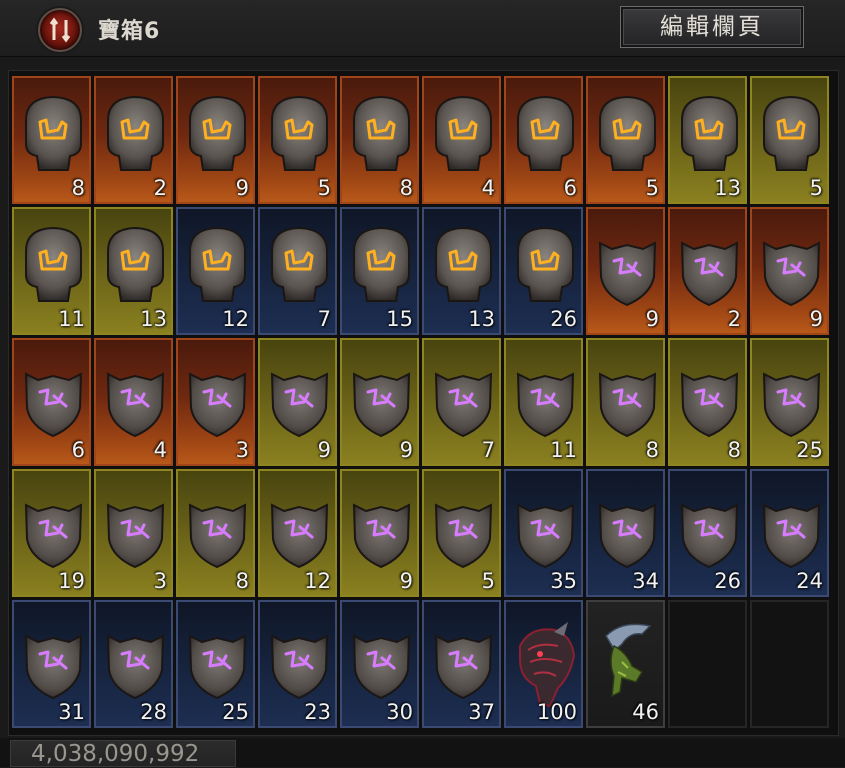 Image resolution: width=845 pixels, height=768 pixels. Describe the element at coordinates (153, 712) in the screenshot. I see `item-quantity: 28` at that location.